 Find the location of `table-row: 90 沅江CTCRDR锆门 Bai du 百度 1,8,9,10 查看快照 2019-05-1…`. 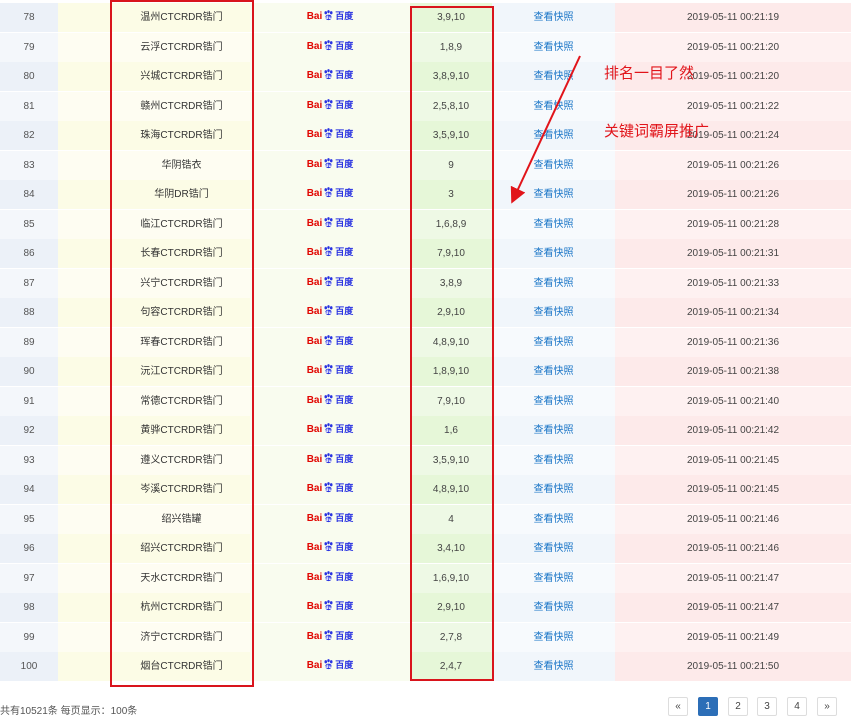

table-row: 90 沅江CTCRDR锆门 Bai du 百度 1,8,9,10 查看快照 2019-05-1… is located at coordinates (425, 372).